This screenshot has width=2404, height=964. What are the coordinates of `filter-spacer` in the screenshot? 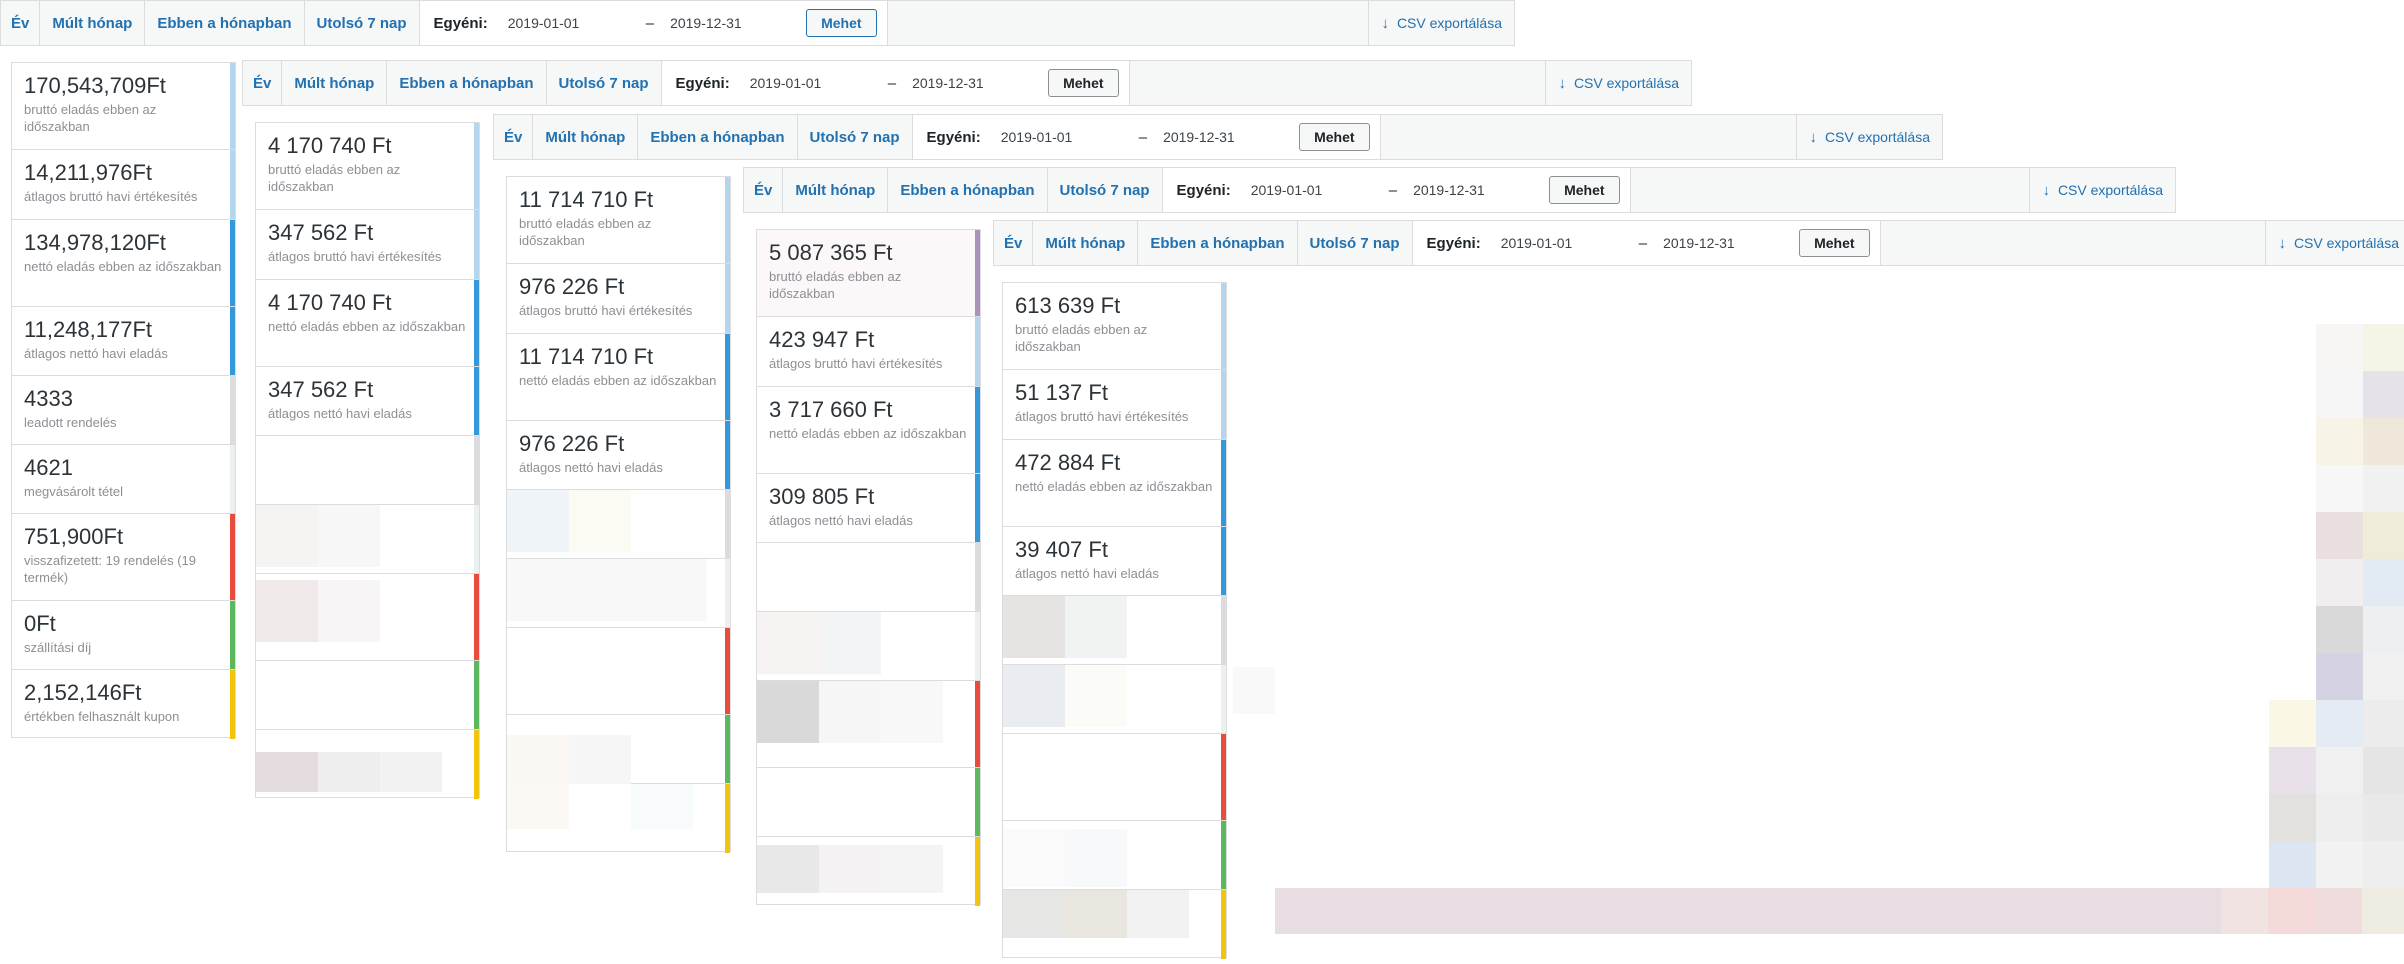 It's located at (1589, 137).